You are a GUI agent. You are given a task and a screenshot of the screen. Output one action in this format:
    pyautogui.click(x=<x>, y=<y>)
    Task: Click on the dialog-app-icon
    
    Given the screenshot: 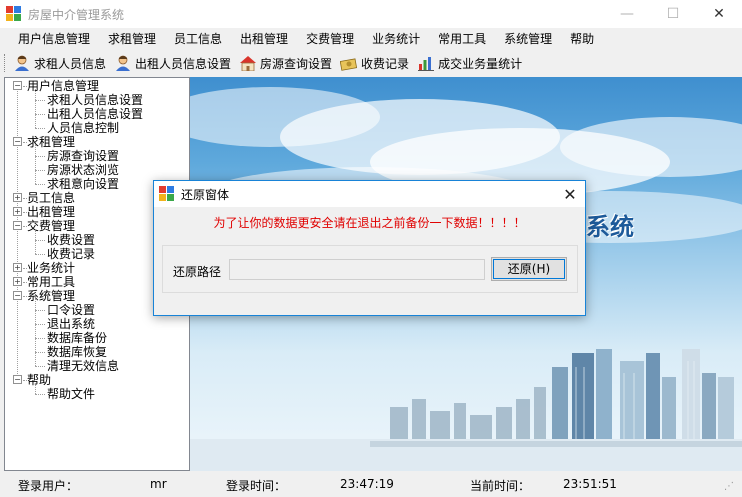 What is the action you would take?
    pyautogui.click(x=167, y=194)
    